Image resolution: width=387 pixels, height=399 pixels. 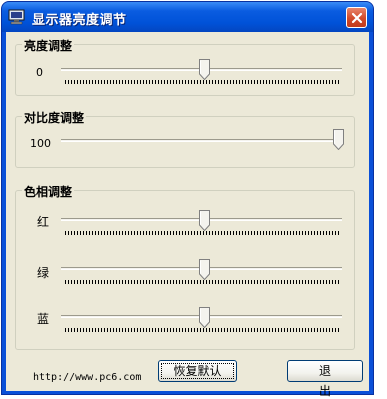 I want to click on exit-button: 退出, so click(x=325, y=379).